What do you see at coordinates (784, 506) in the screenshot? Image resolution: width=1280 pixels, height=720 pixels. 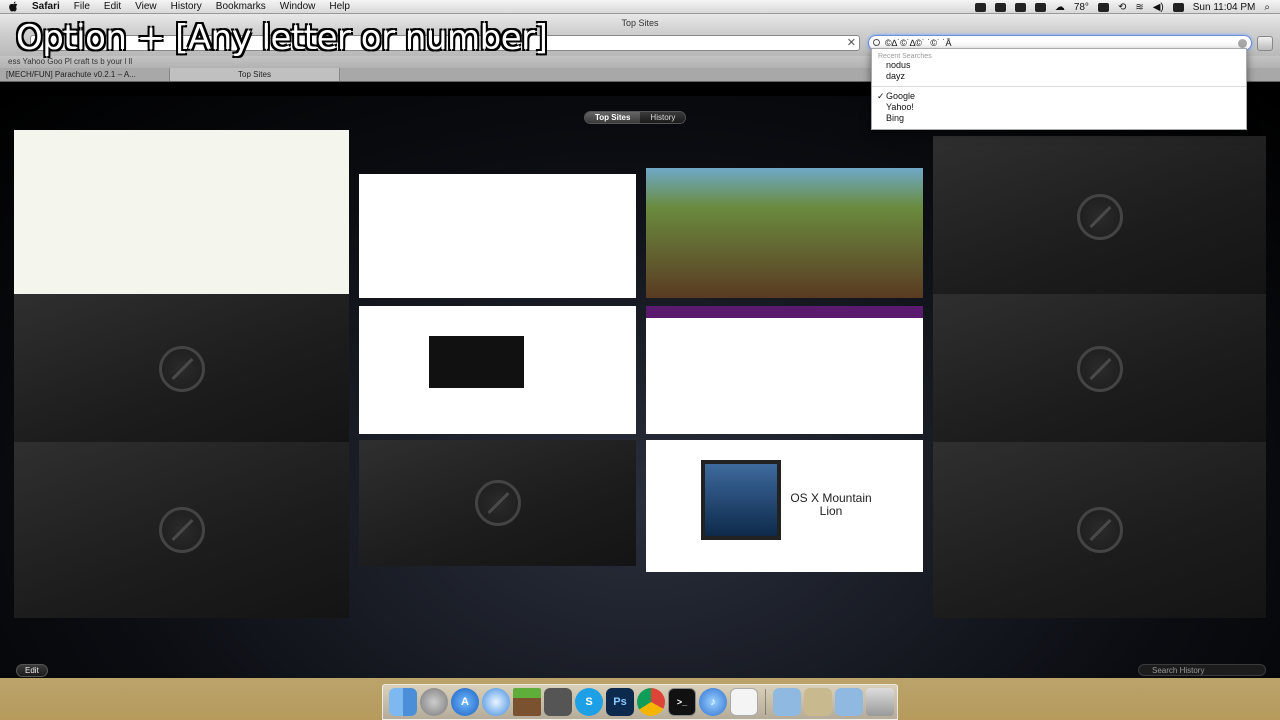 I see `top-site-thumbnail: OS X Mountain Lion` at bounding box center [784, 506].